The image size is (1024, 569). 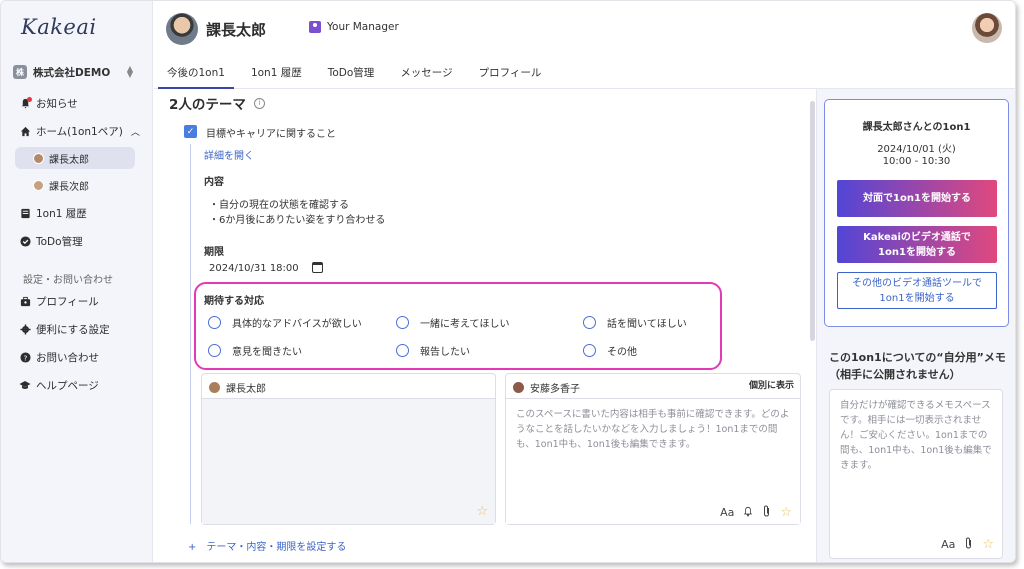 I want to click on theme-name: 目標やキャリアに関すること, so click(x=271, y=134).